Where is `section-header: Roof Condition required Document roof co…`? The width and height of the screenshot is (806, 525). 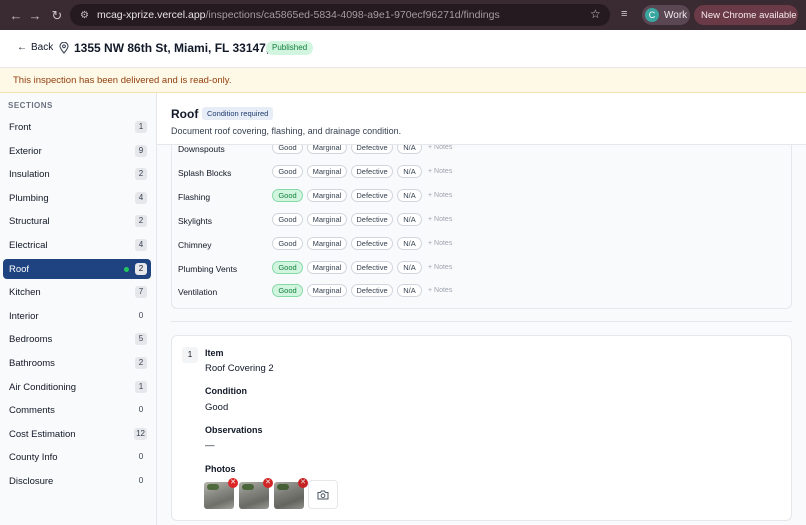 section-header: Roof Condition required Document roof co… is located at coordinates (481, 119).